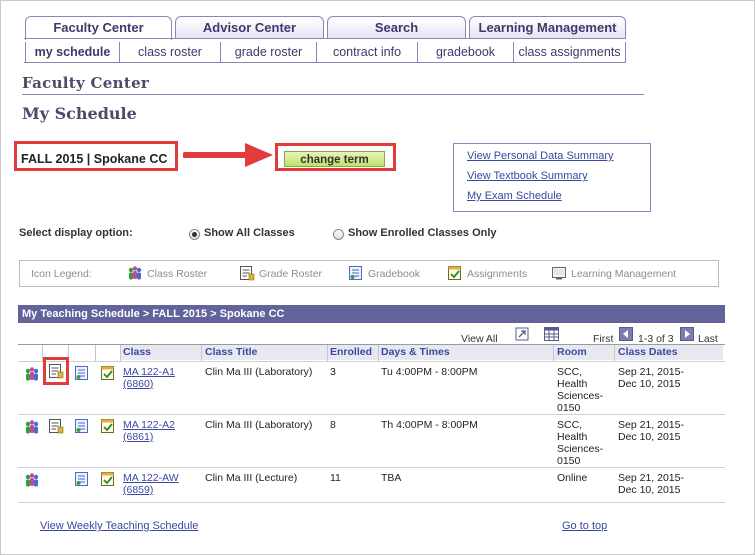 This screenshot has height=555, width=755. I want to click on legend-learning-management-label: Learning Management, so click(624, 274).